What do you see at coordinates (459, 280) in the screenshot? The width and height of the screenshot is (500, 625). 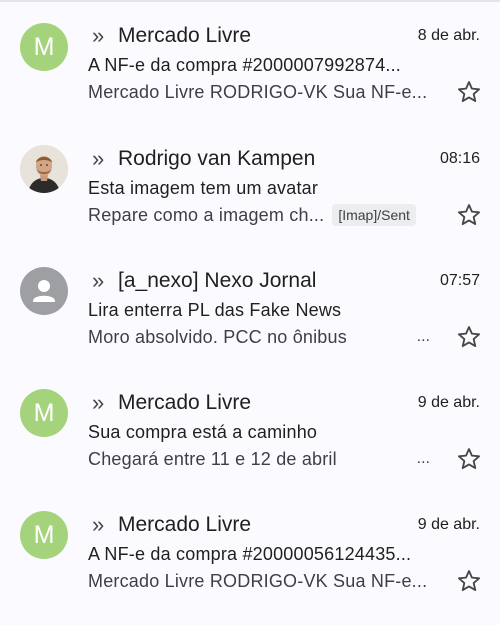 I see `email-date: 07:57` at bounding box center [459, 280].